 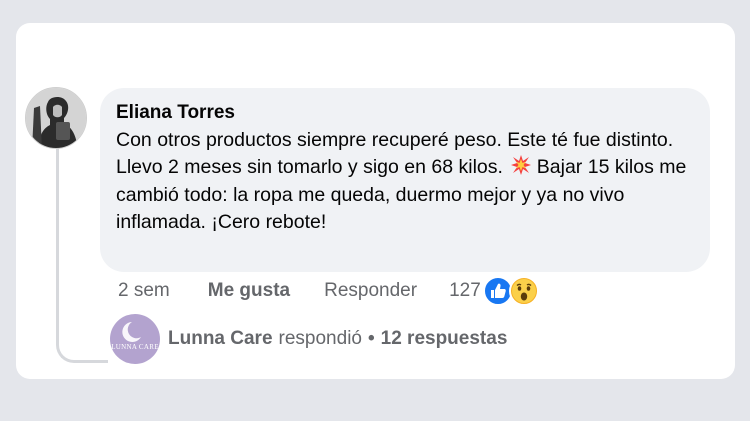 I want to click on reply-author: Lunna Care, so click(x=220, y=338).